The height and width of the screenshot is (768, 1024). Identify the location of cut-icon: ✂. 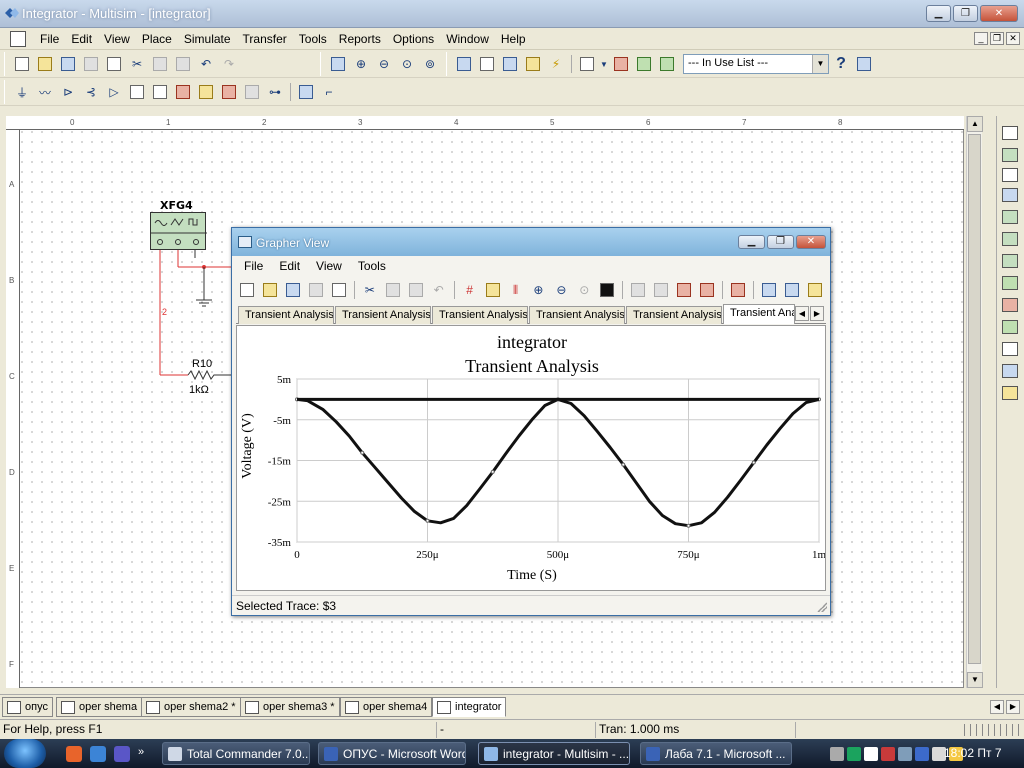
(370, 290).